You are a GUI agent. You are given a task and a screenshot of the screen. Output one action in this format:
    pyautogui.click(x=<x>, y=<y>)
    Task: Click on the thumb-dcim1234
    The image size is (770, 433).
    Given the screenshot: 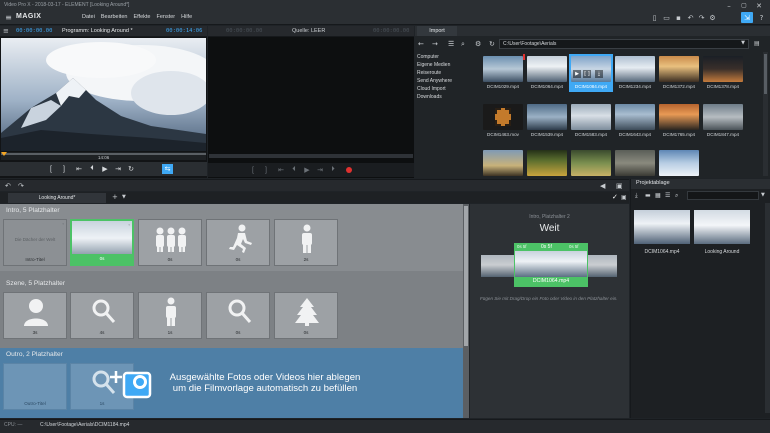 What is the action you would take?
    pyautogui.click(x=635, y=69)
    